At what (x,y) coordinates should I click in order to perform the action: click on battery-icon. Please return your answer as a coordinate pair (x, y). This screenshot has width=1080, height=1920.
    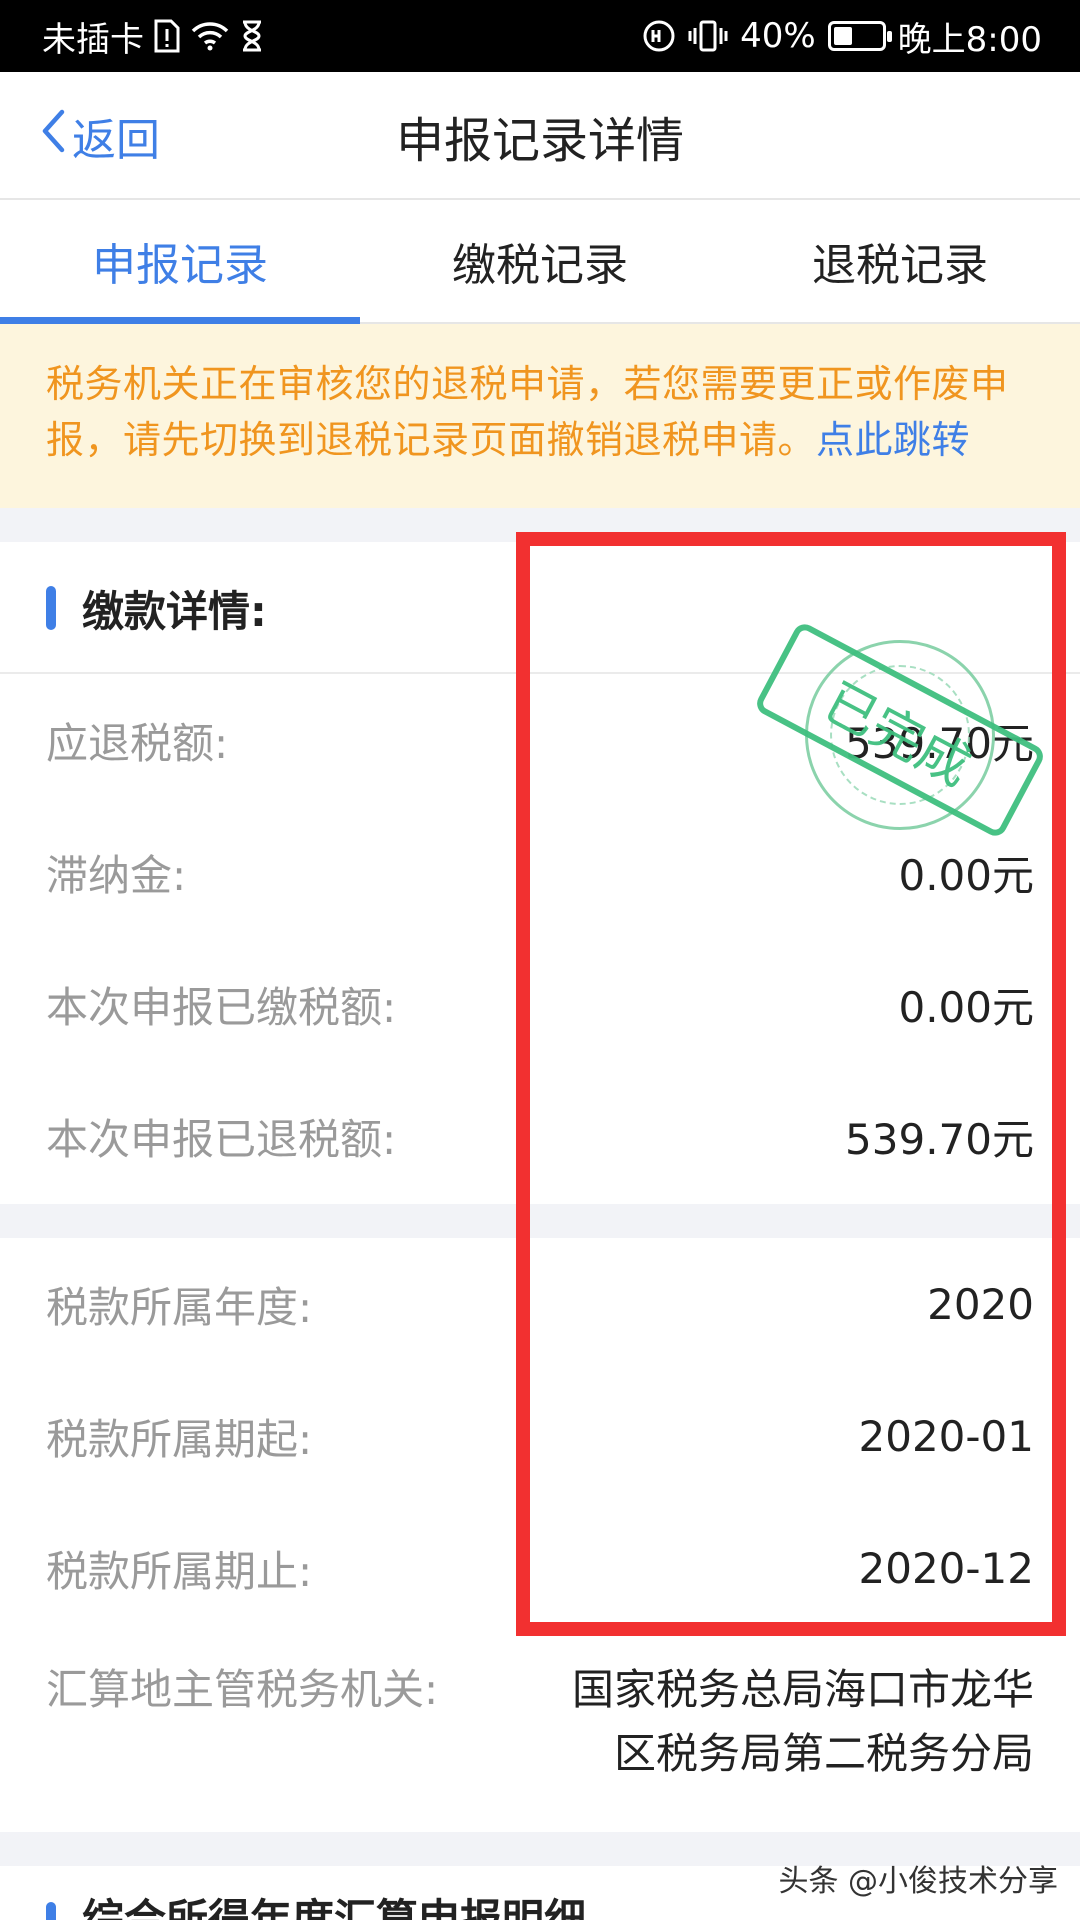
    Looking at the image, I should click on (859, 36).